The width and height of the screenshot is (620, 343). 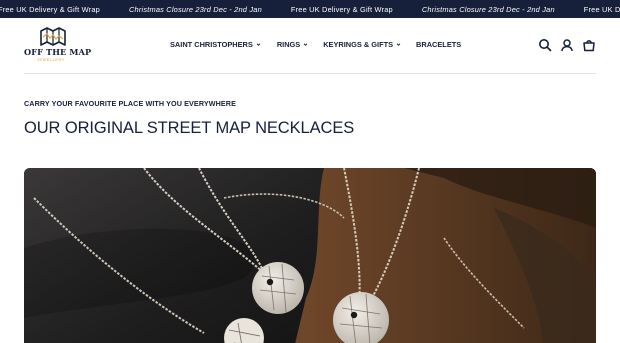 I want to click on nav-item-rings: RINGS, so click(x=292, y=44).